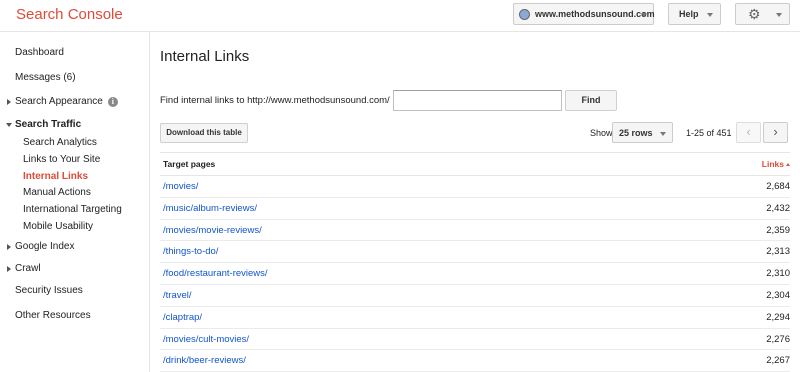  I want to click on target-page-link: /music/album-reviews/, so click(210, 208).